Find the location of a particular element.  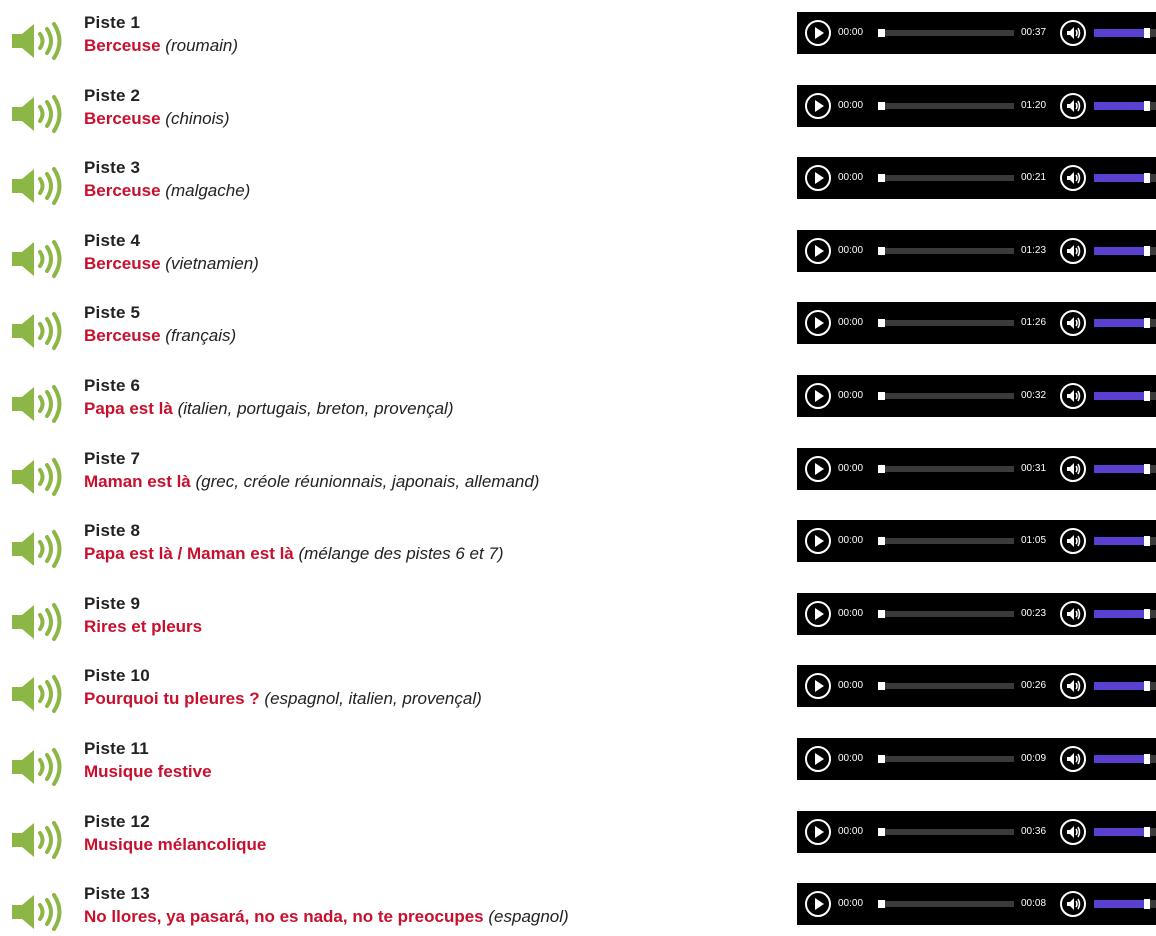

track-language: (mélange des pistes 6 et 7) is located at coordinates (401, 554).